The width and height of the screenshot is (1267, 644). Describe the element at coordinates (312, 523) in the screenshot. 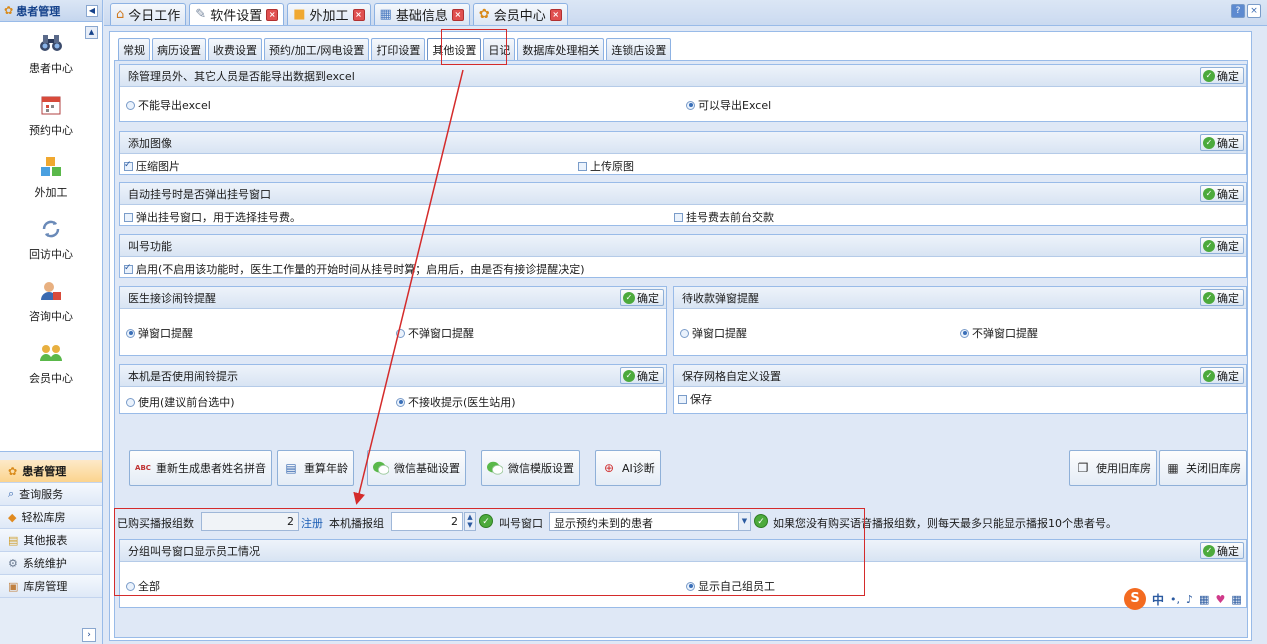

I see `register-link: 注册` at that location.